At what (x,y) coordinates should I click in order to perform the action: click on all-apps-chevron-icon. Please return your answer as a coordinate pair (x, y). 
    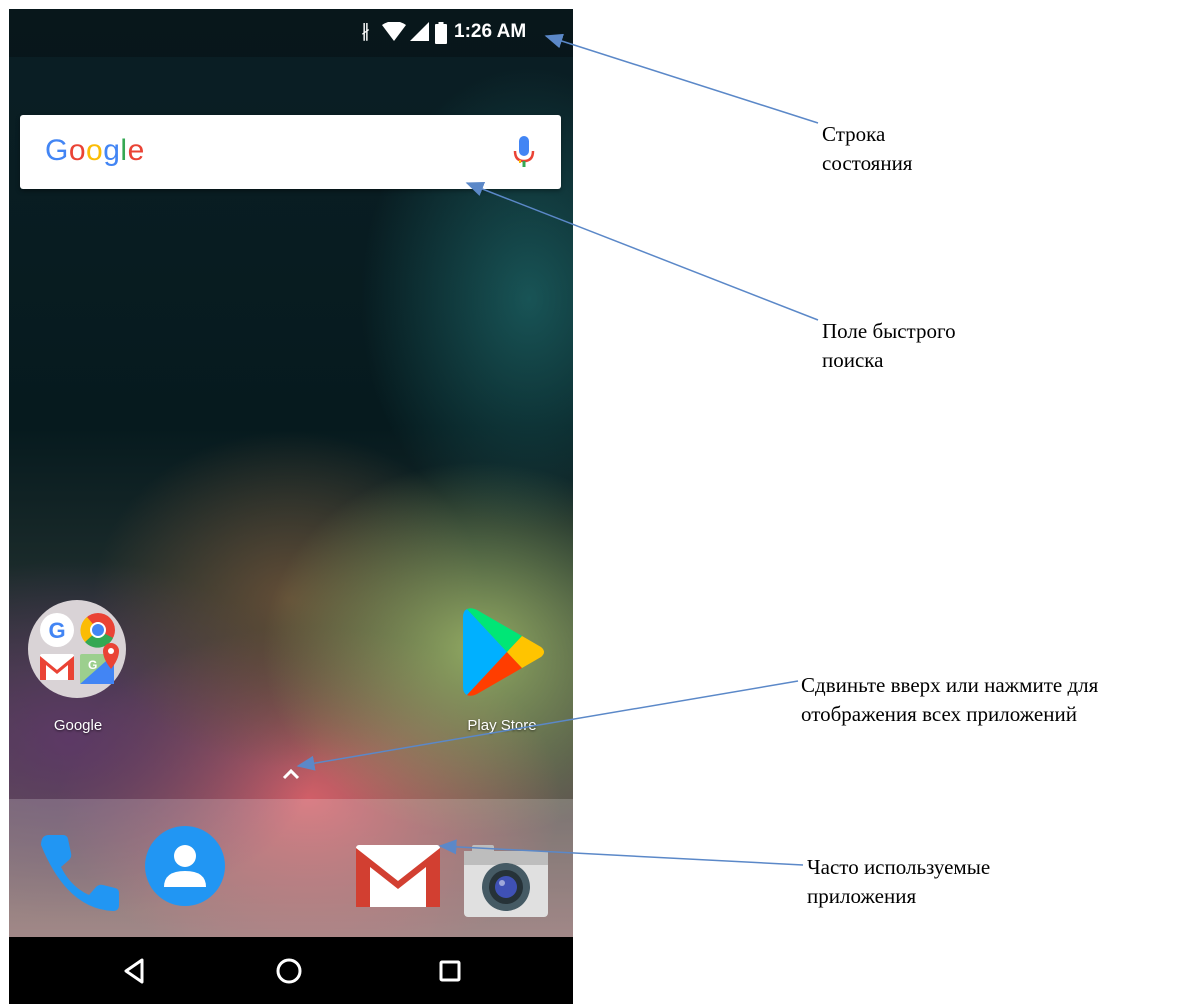
    Looking at the image, I should click on (291, 774).